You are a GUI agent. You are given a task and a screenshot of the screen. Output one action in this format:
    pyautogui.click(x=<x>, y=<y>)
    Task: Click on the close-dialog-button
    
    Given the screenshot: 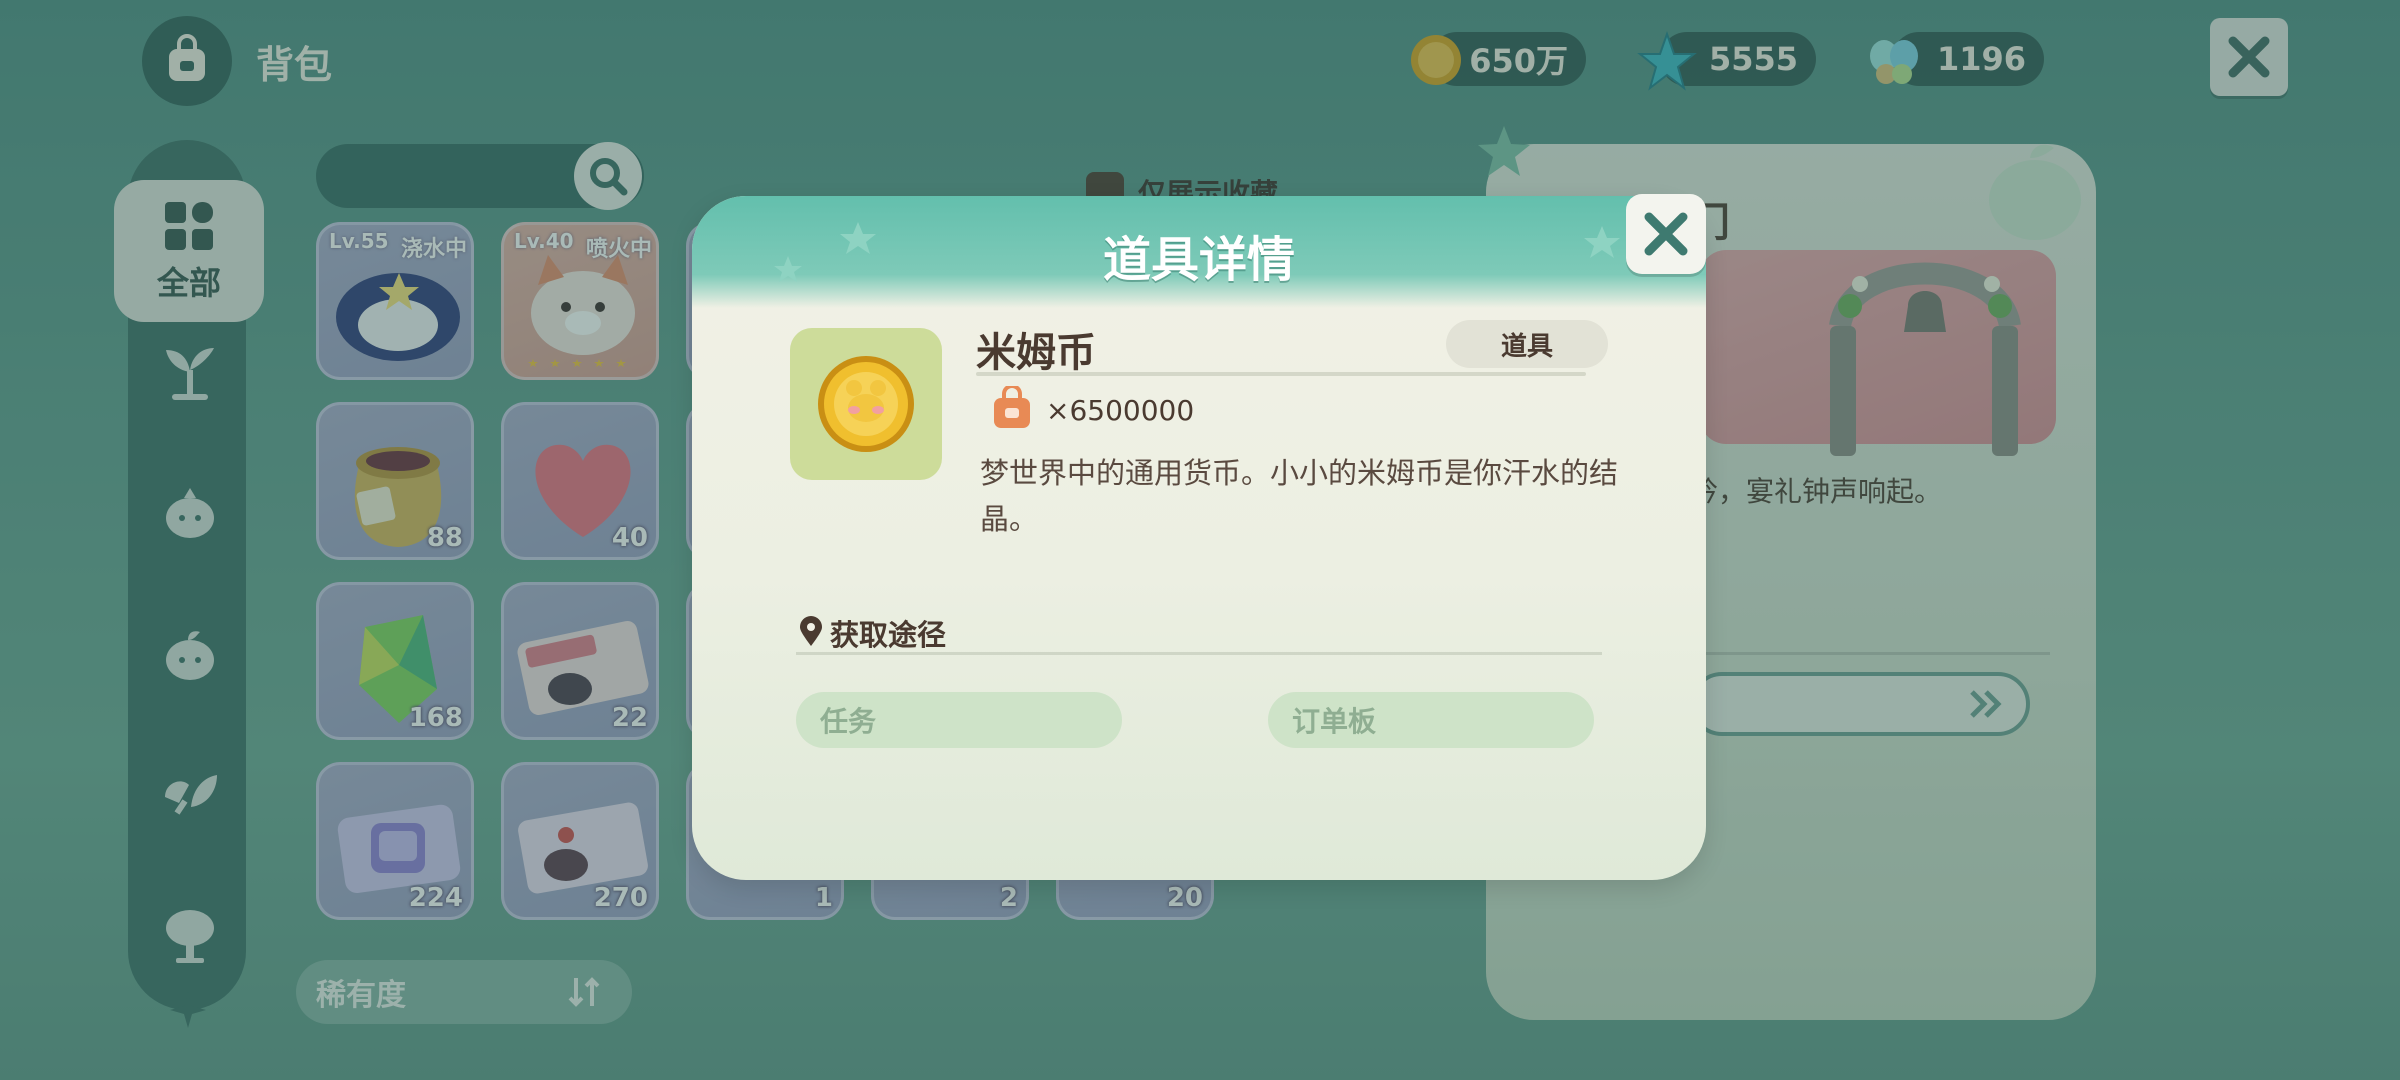 What is the action you would take?
    pyautogui.click(x=1666, y=234)
    